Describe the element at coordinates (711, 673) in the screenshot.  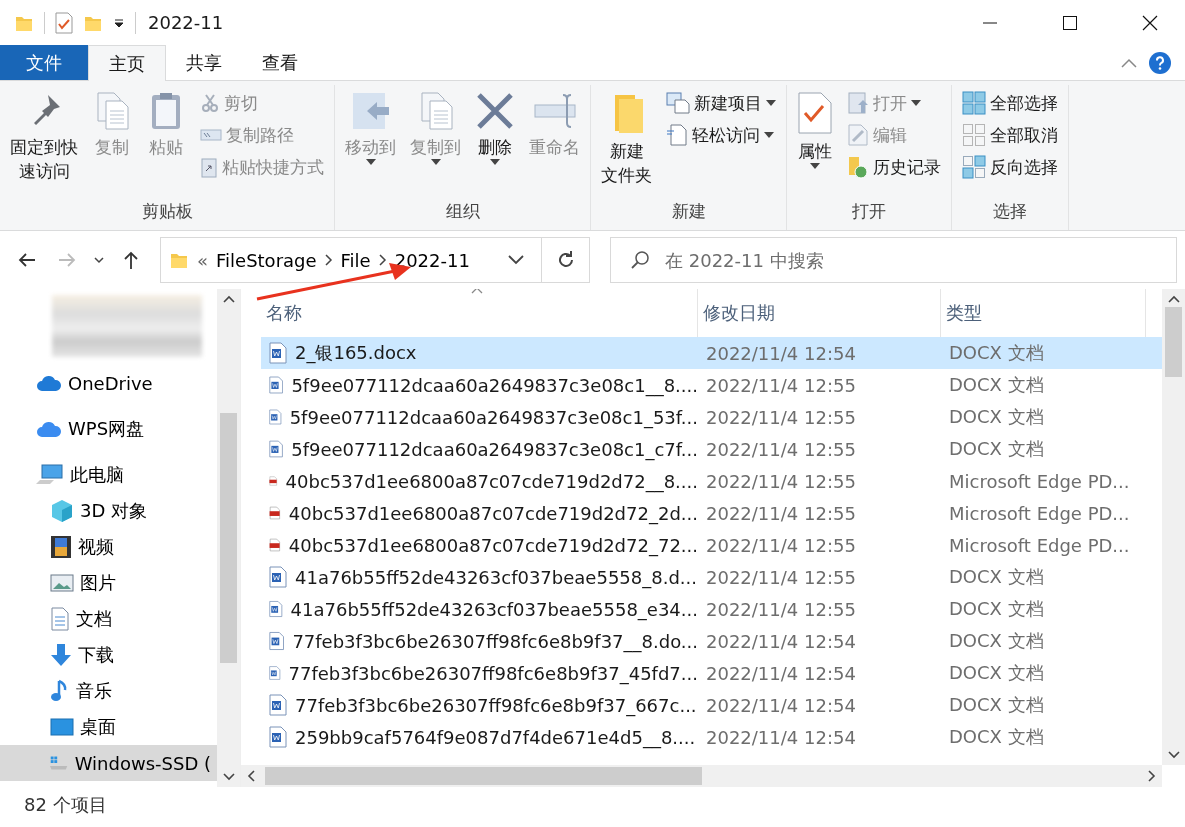
I see `file-row: 77feb3f3bc6be26307ff98fc6e8b9f37_45fd7... 2022/11/4 12:54 DOCX 文档` at that location.